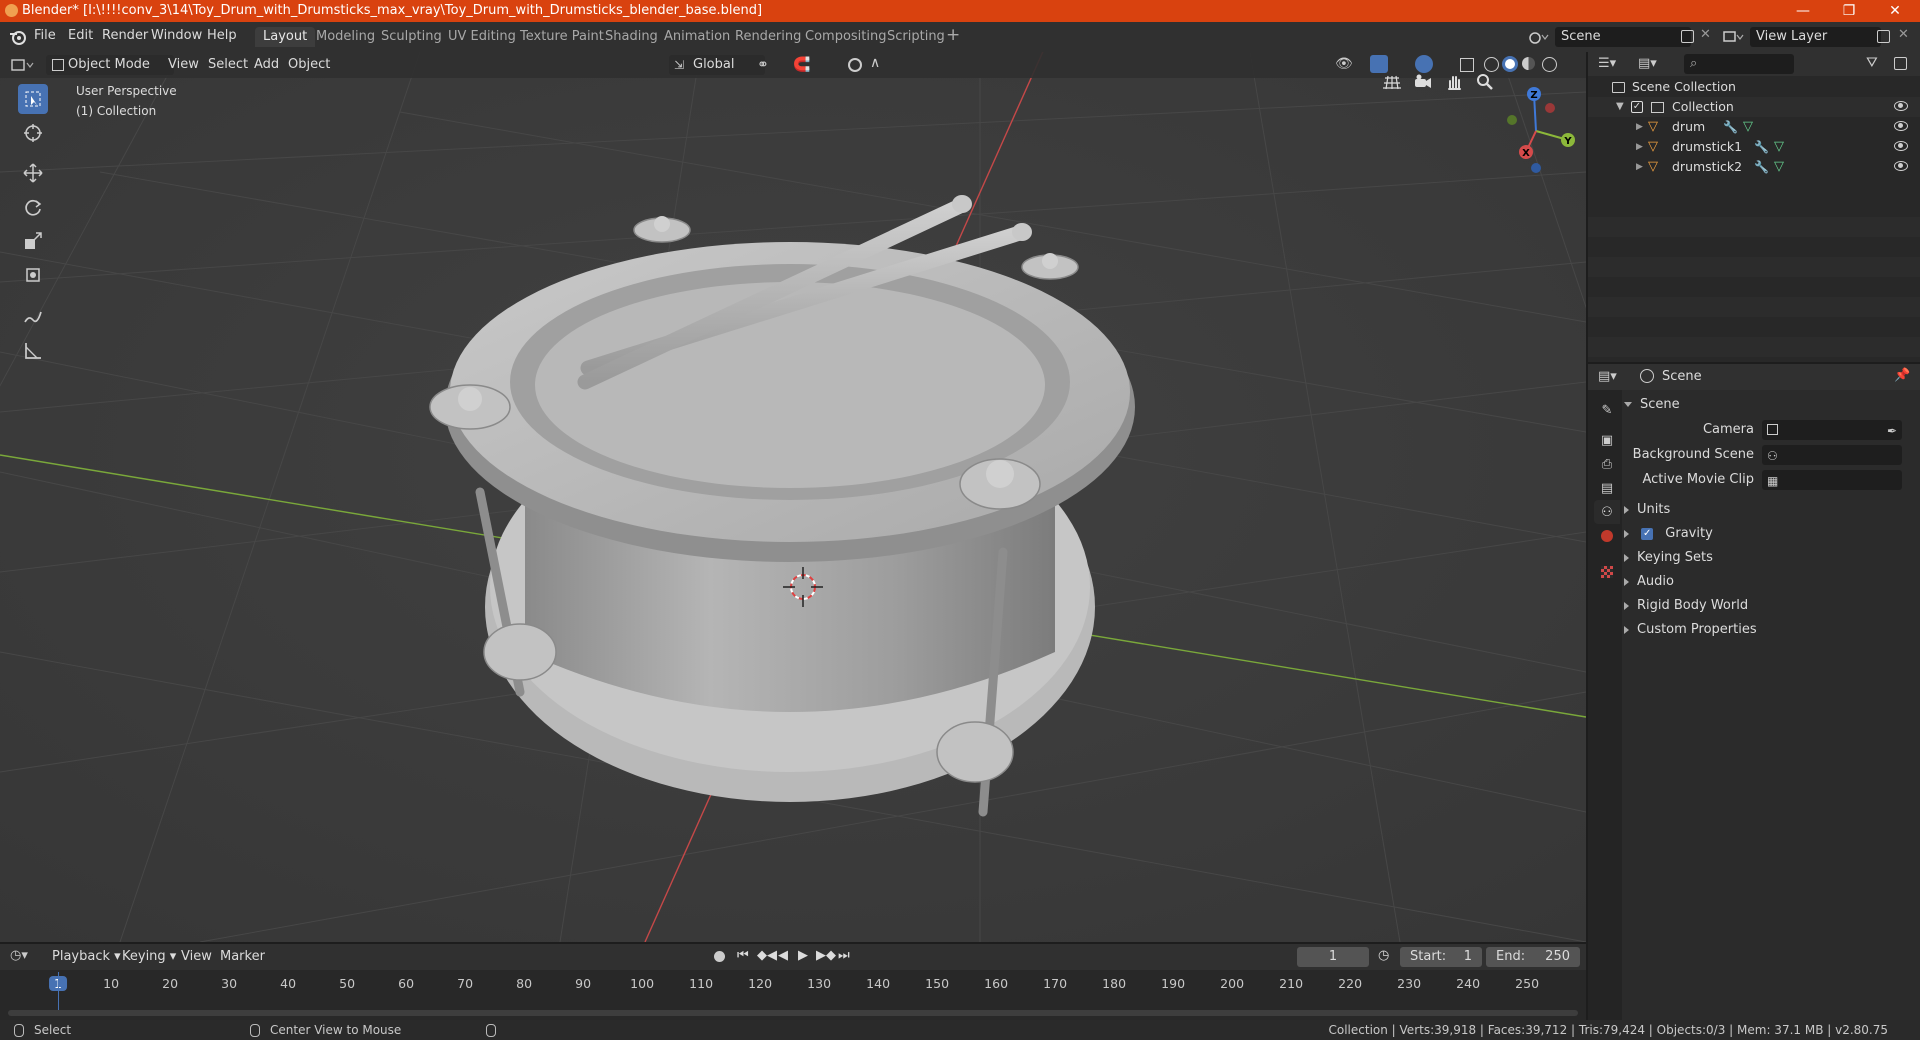  What do you see at coordinates (1803, 11) in the screenshot?
I see `minimize-button: —` at bounding box center [1803, 11].